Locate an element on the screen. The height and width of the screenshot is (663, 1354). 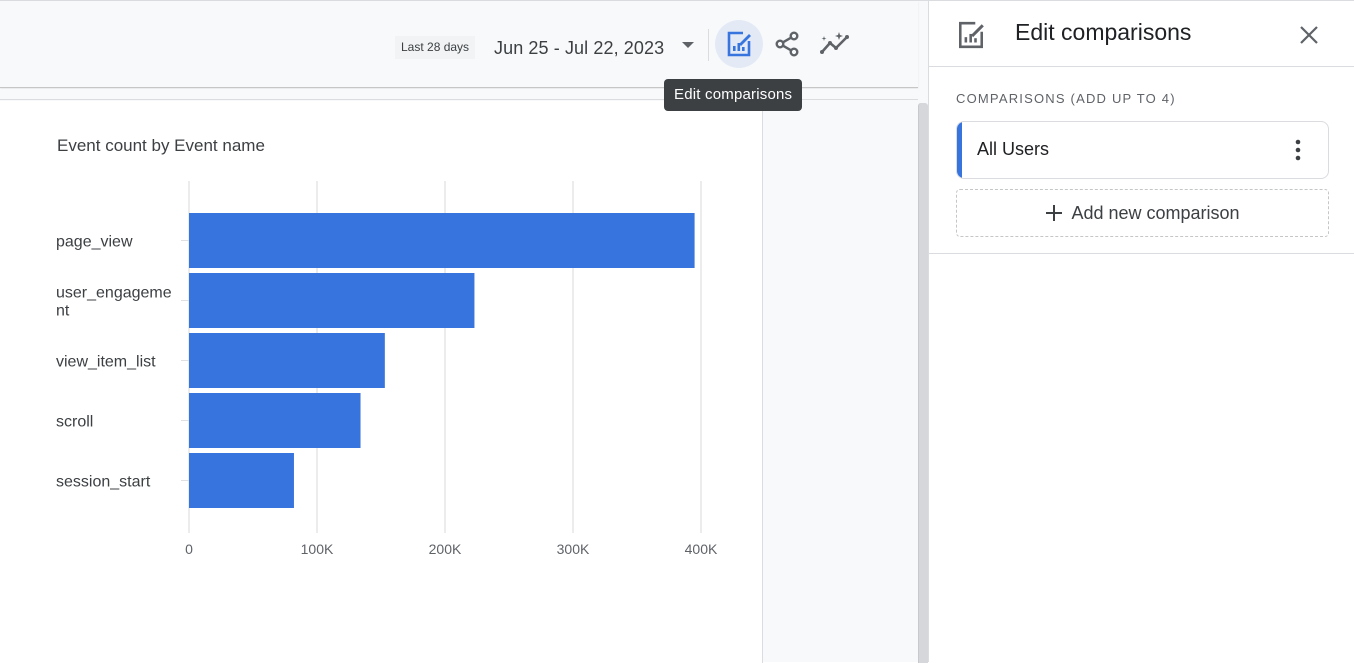
share-button is located at coordinates (787, 44).